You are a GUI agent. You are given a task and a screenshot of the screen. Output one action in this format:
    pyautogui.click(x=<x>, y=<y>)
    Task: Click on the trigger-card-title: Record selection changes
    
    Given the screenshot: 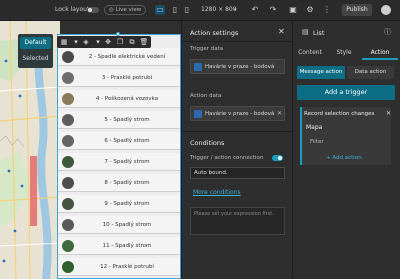 What is the action you would take?
    pyautogui.click(x=339, y=114)
    